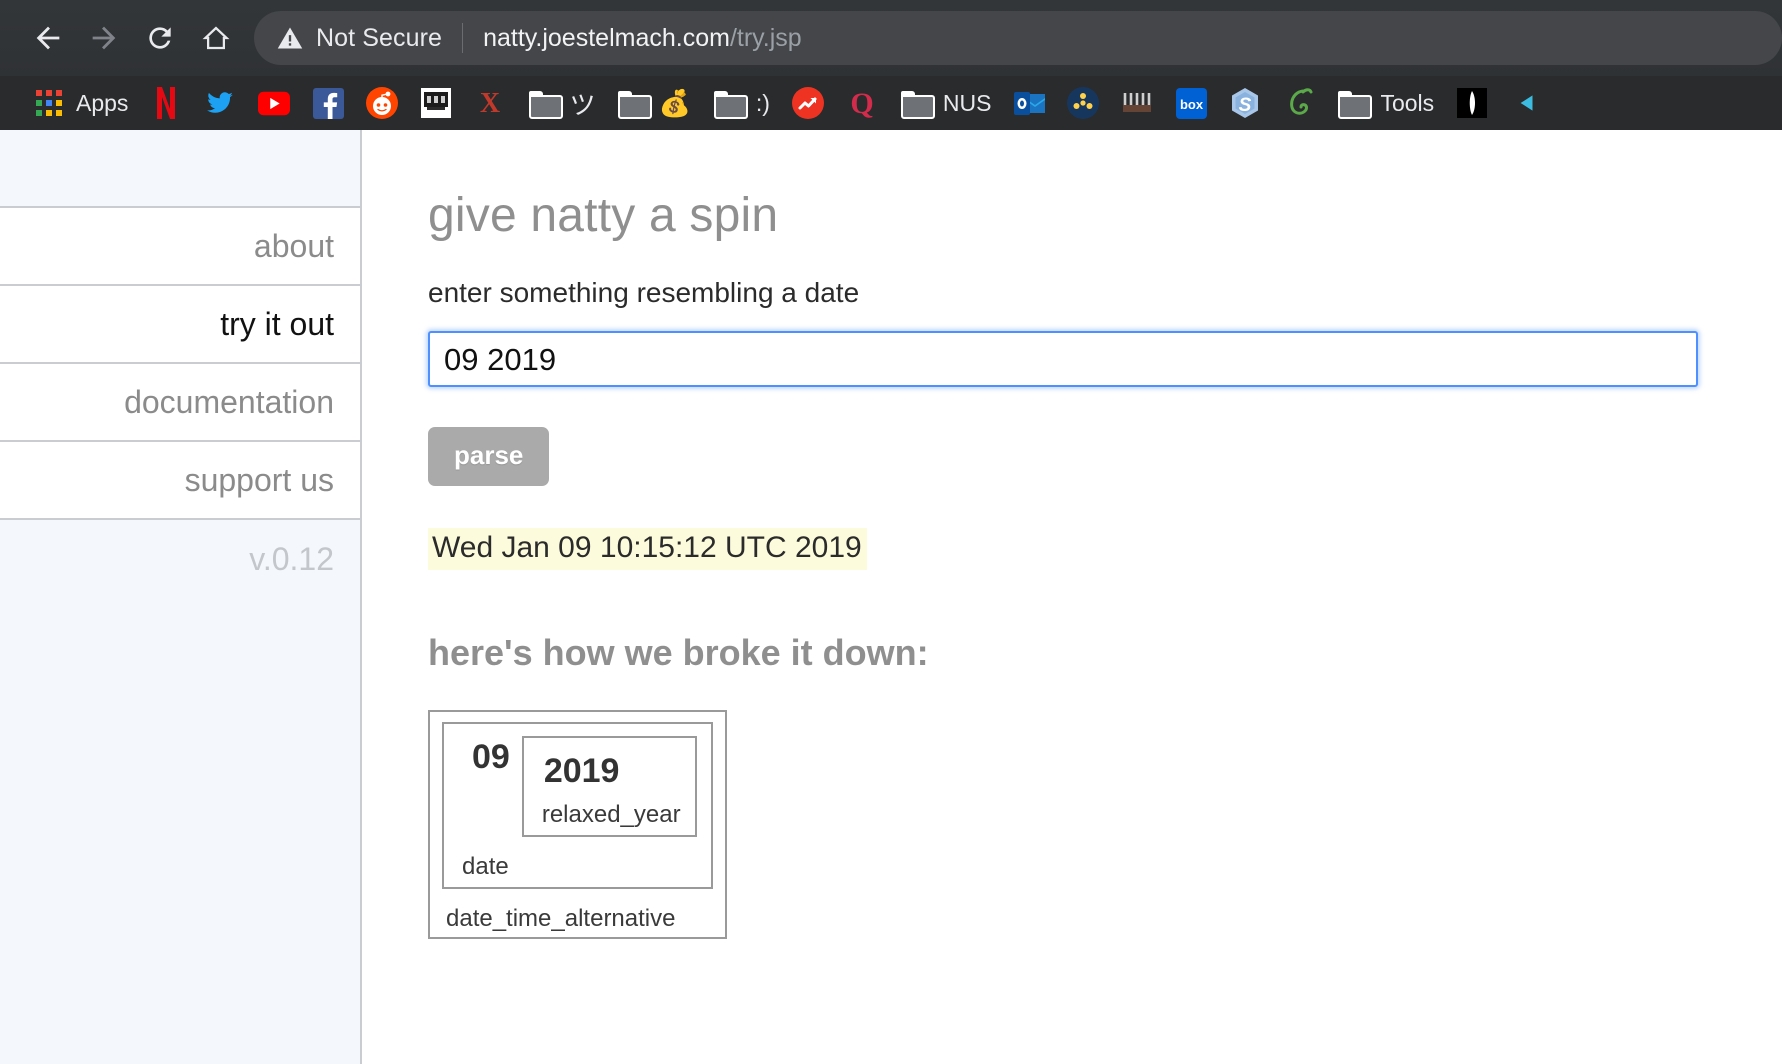  I want to click on bookmark-buzzfeed, so click(808, 103).